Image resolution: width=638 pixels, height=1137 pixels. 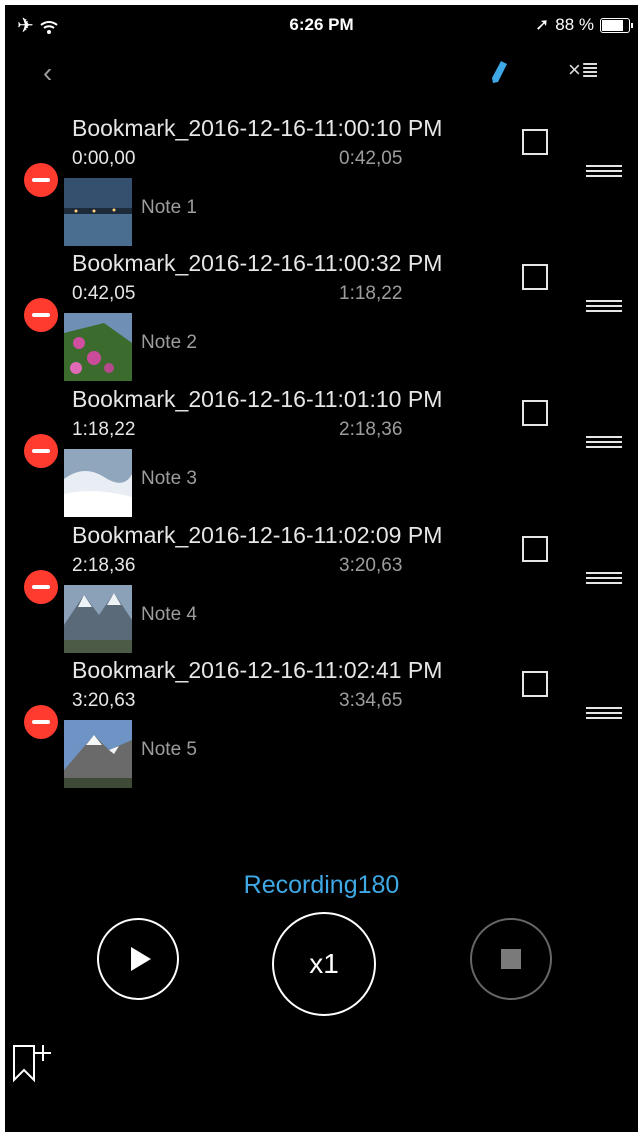 I want to click on bookmark-start-time: 1:18,22, so click(x=104, y=429).